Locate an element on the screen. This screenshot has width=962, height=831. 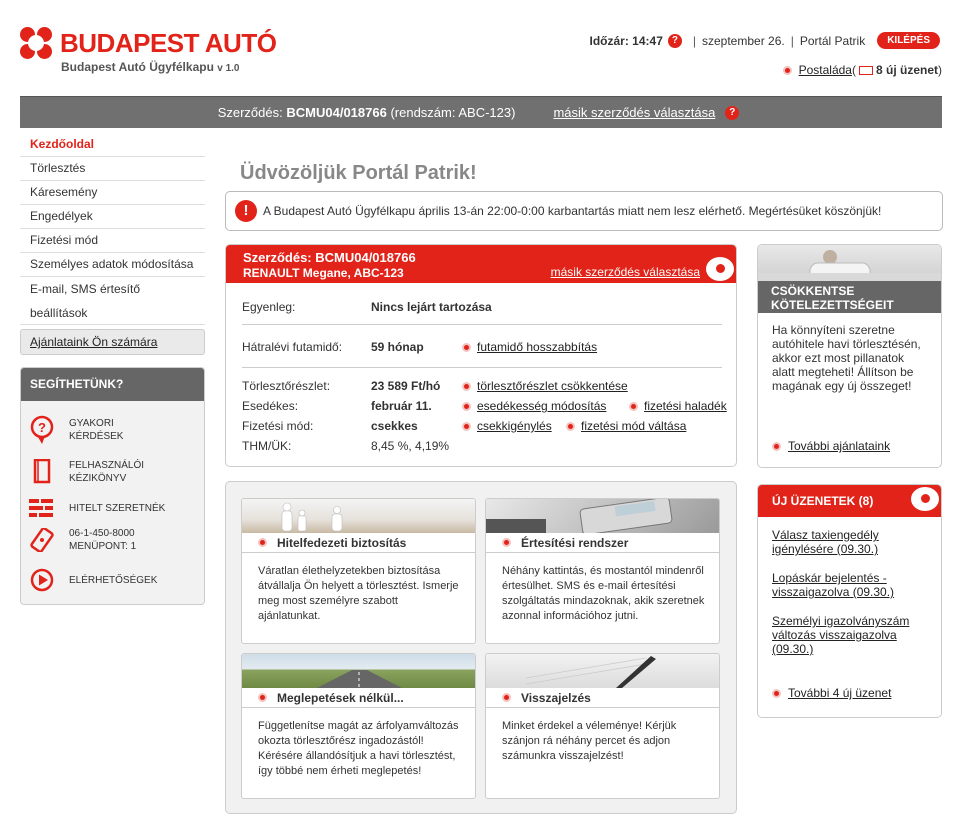
road-image is located at coordinates (358, 671).